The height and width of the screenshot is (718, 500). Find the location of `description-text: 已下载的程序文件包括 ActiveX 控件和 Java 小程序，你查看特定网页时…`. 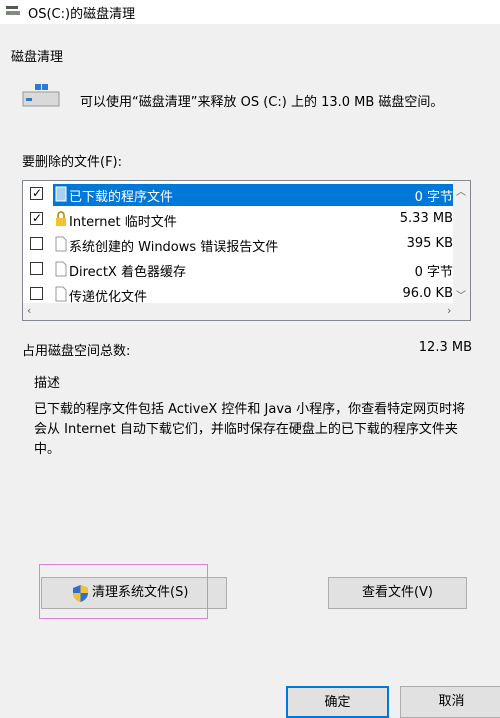

description-text: 已下载的程序文件包括 ActiveX 控件和 Java 小程序，你查看特定网页时… is located at coordinates (250, 429).